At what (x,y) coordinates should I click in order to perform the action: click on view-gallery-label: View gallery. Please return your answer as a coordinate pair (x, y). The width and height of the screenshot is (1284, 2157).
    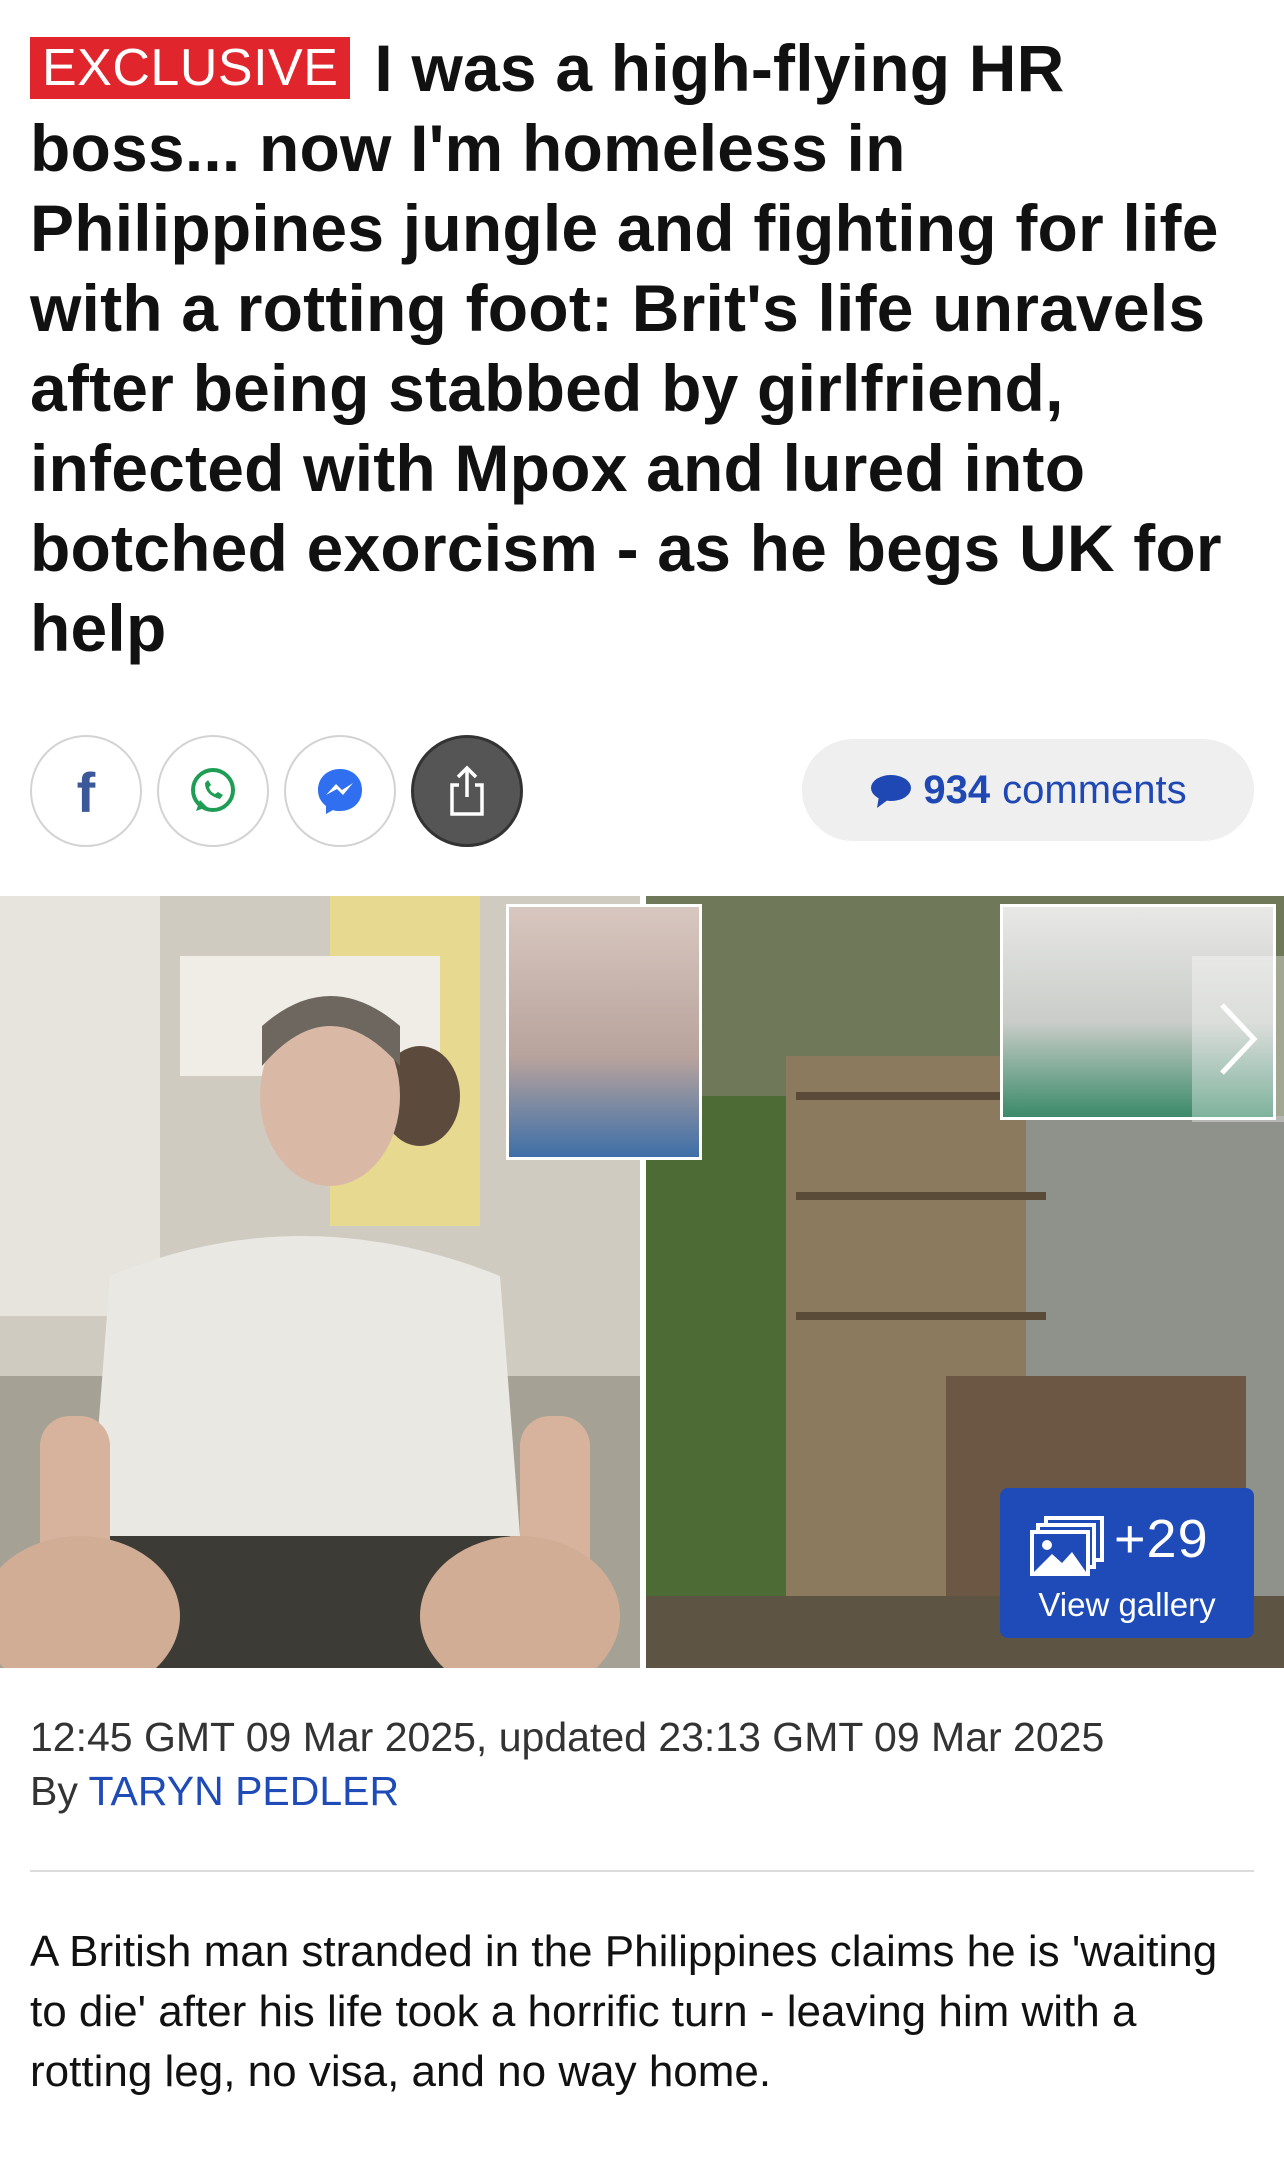
    Looking at the image, I should click on (1127, 1604).